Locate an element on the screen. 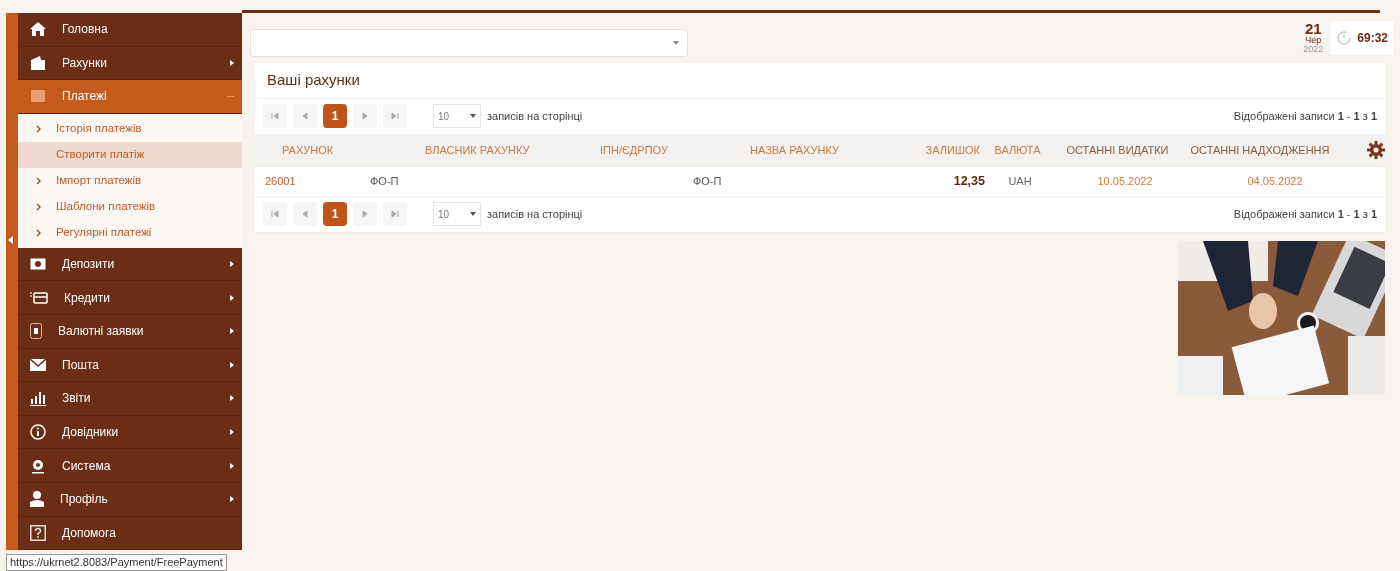 This screenshot has height=571, width=1400. account-select is located at coordinates (469, 43).